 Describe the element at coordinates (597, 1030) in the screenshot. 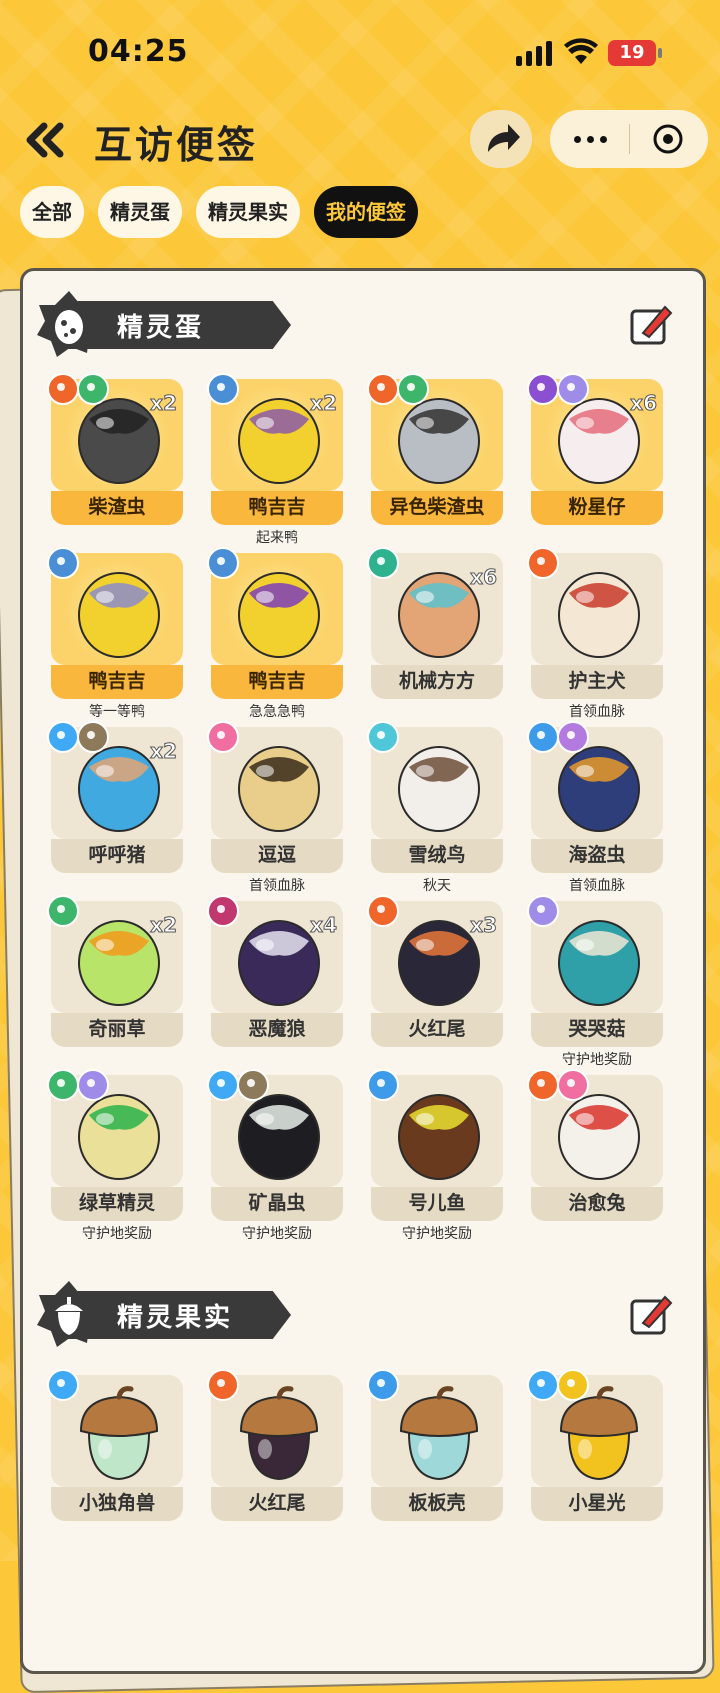

I see `egg-name: 哭哭菇` at that location.